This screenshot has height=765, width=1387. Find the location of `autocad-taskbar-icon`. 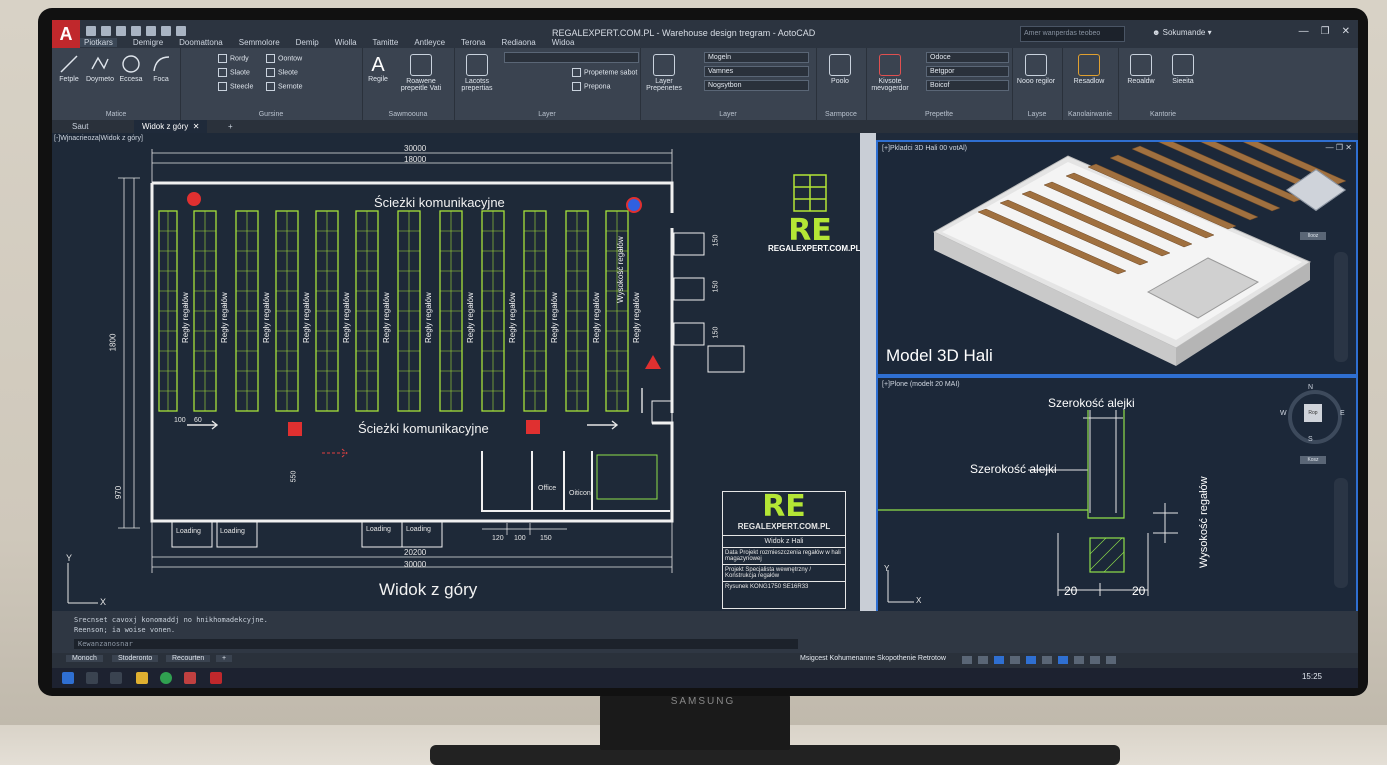

autocad-taskbar-icon is located at coordinates (216, 678).